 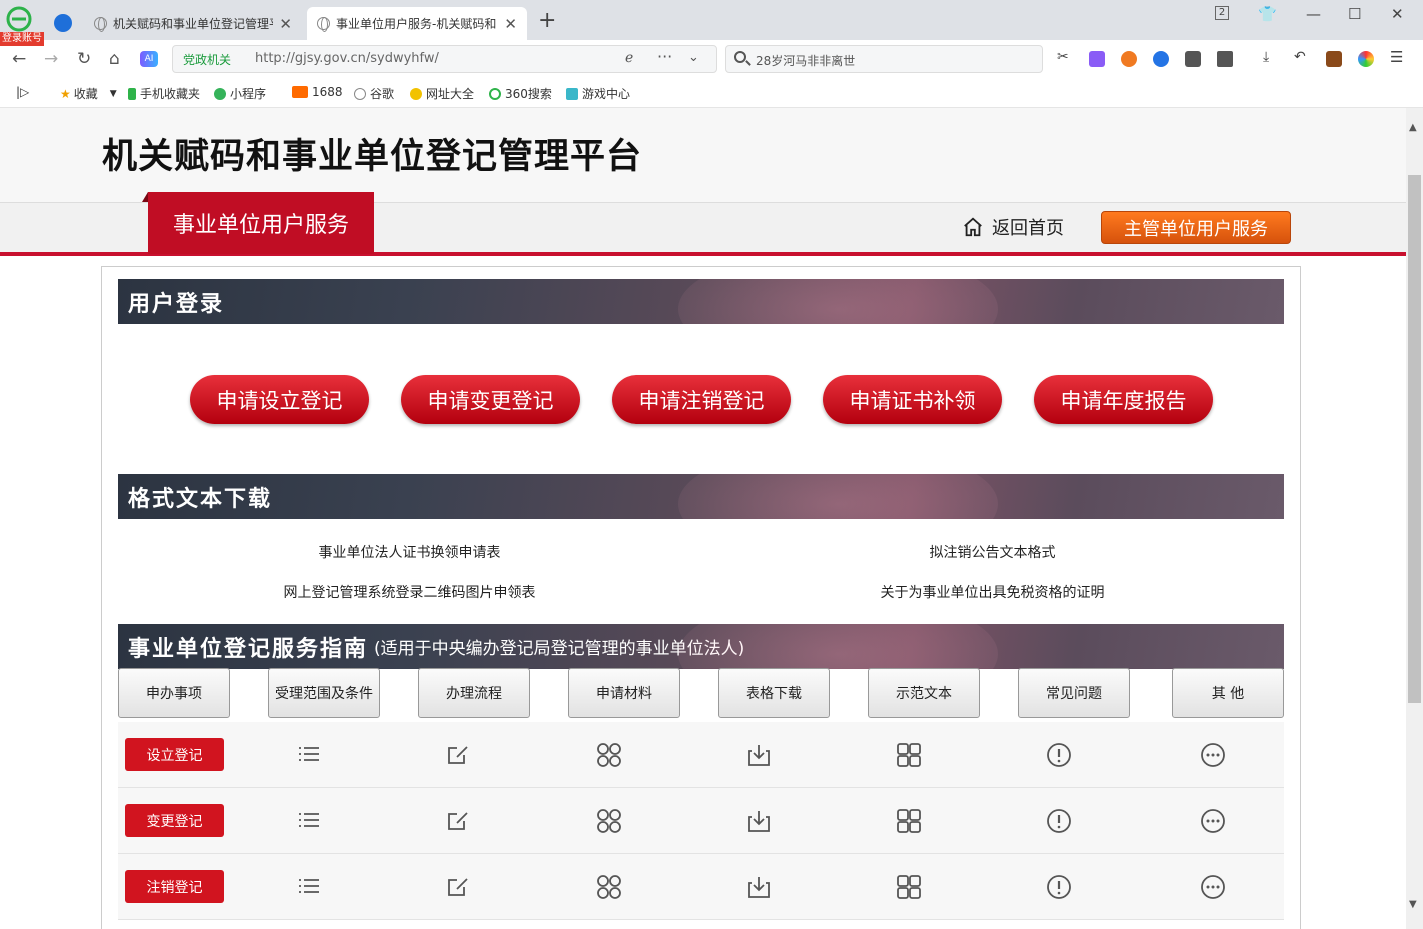 I want to click on scrollbar-thumb, so click(x=1414, y=439).